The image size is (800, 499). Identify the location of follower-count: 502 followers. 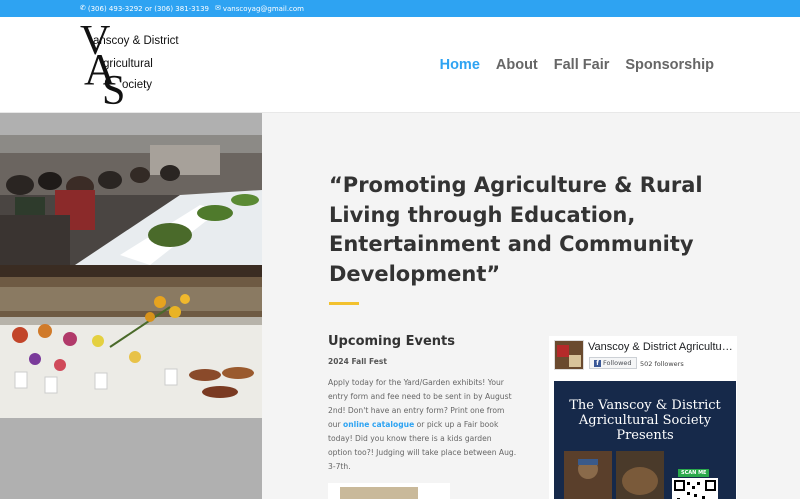
(662, 364).